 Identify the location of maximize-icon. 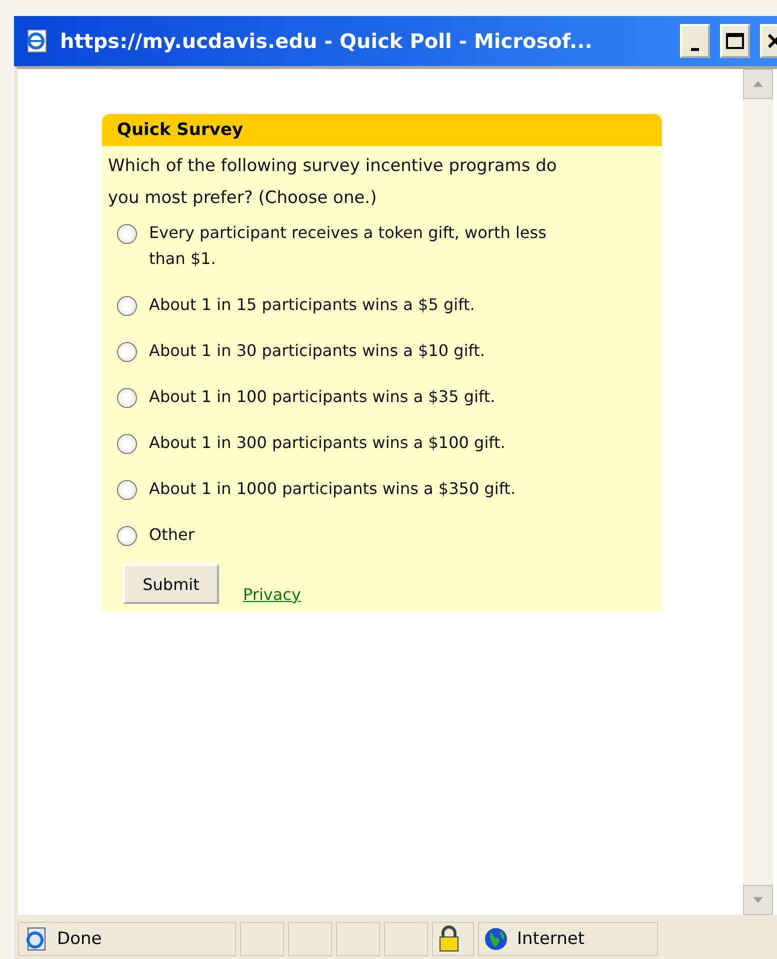
(735, 41).